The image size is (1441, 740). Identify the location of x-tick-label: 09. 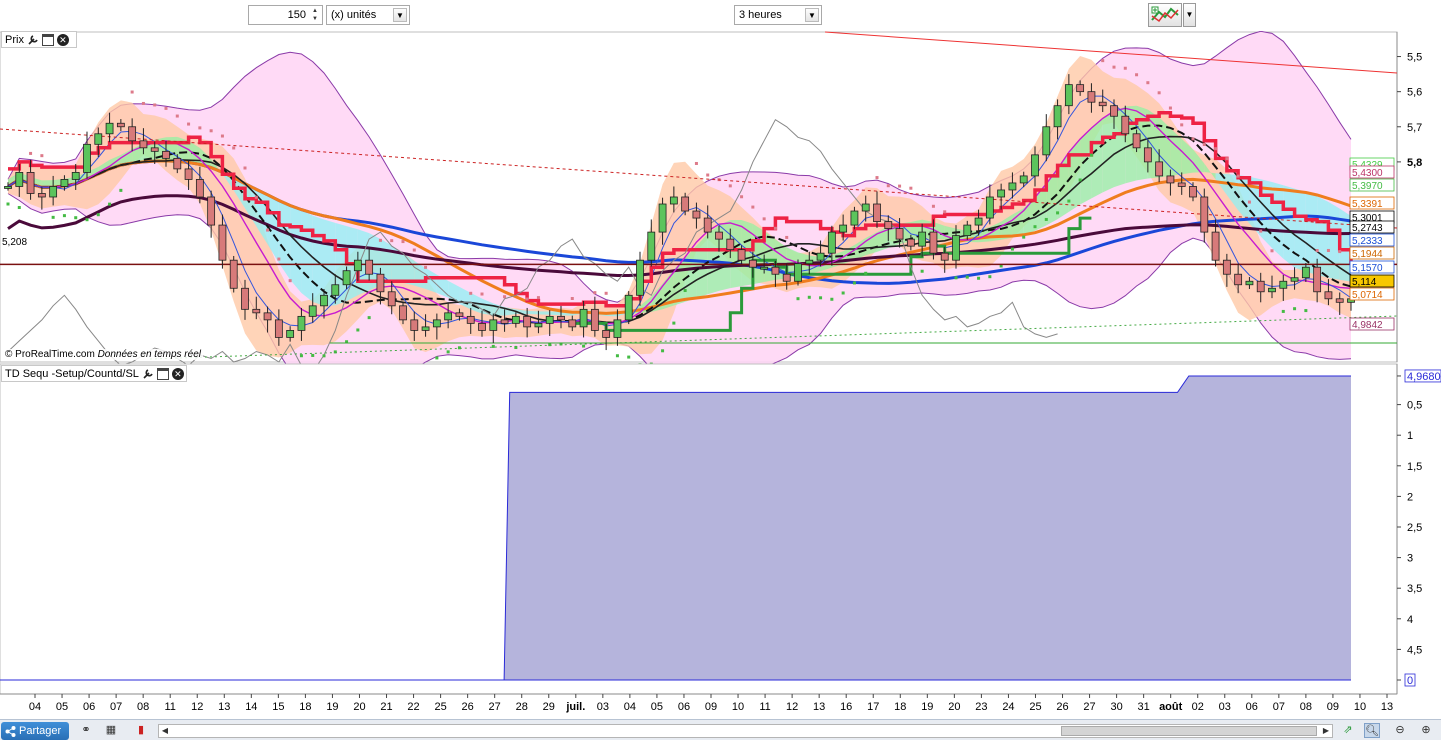
(1333, 707).